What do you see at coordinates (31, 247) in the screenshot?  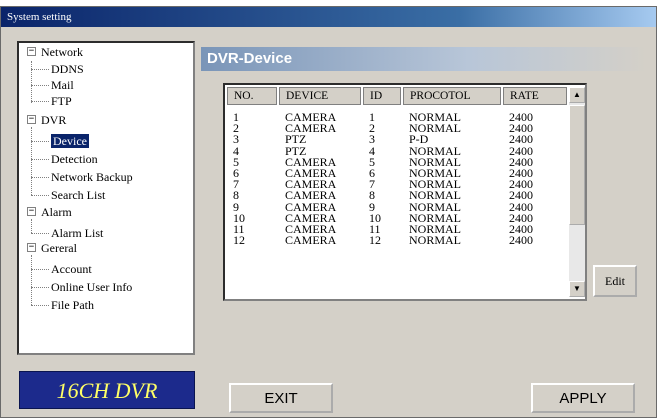 I see `tree-expander-general: −` at bounding box center [31, 247].